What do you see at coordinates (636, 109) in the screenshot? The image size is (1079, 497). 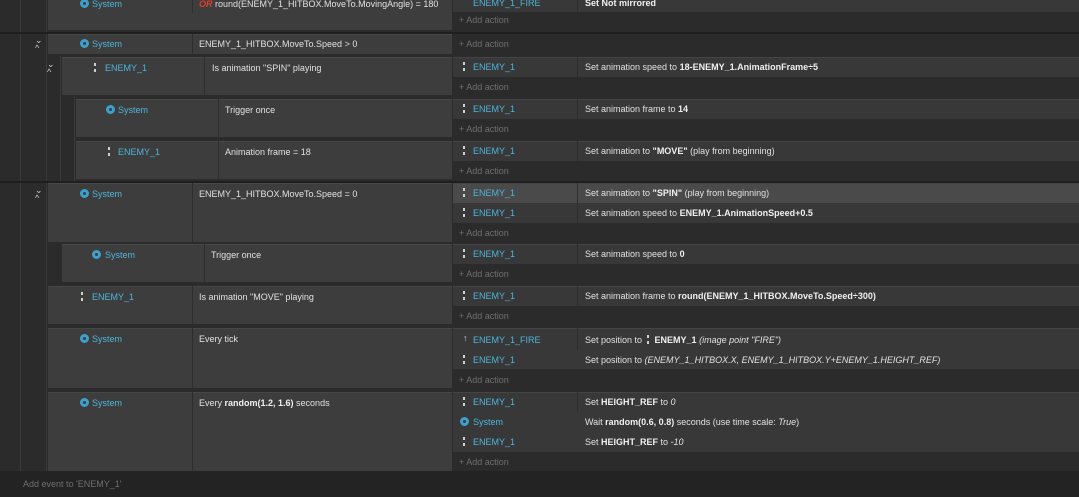 I see `action-text: Set animation frame to 14` at bounding box center [636, 109].